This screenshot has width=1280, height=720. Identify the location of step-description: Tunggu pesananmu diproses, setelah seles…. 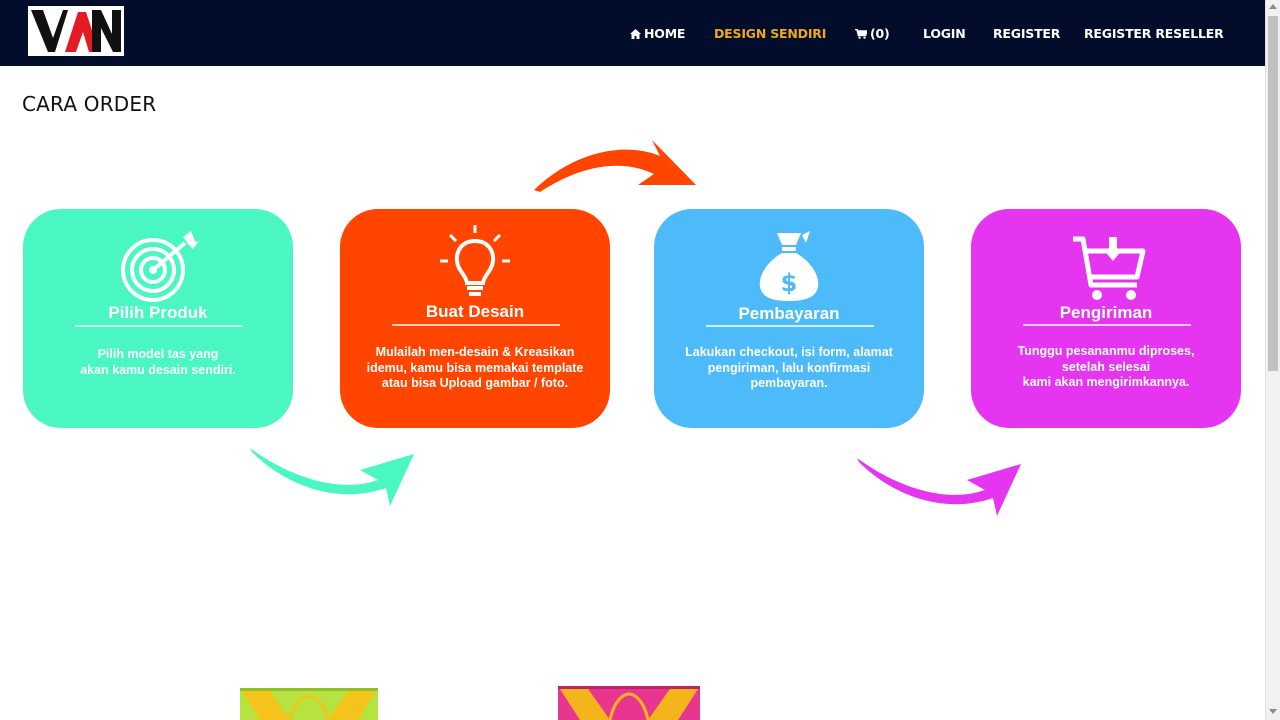
(1106, 366).